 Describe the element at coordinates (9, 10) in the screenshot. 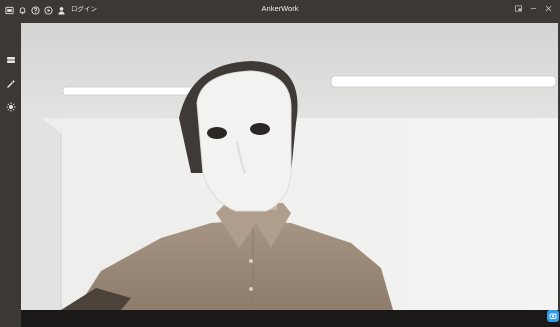

I see `screen-icon` at that location.